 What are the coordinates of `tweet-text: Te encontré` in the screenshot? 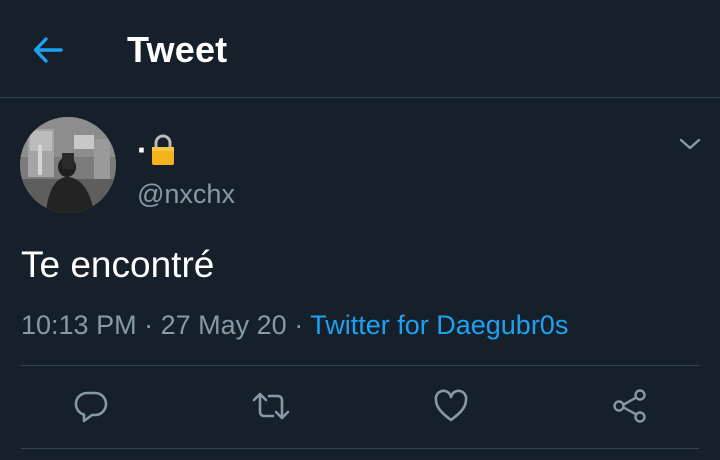 It's located at (118, 264).